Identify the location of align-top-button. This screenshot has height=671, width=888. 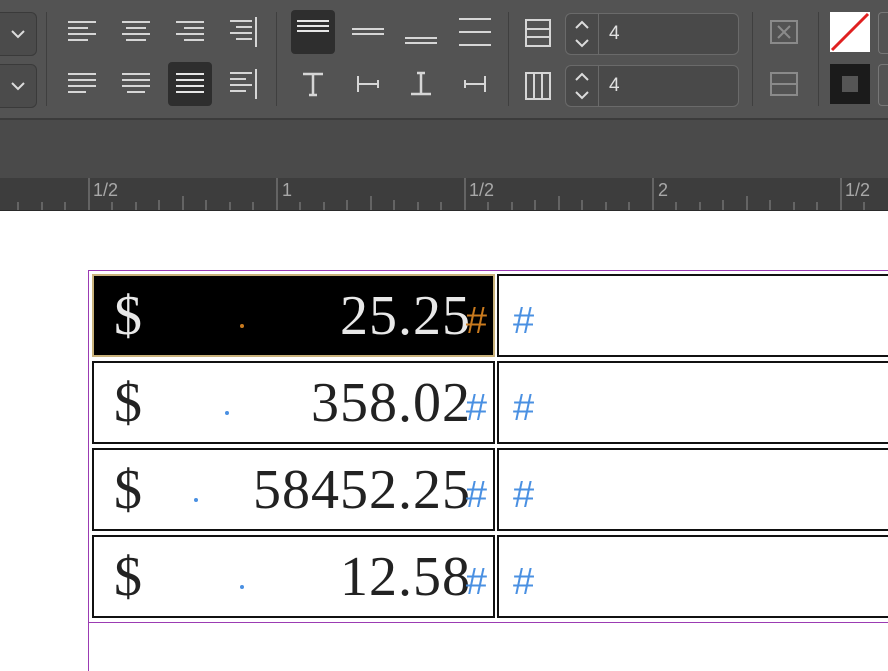
(313, 32).